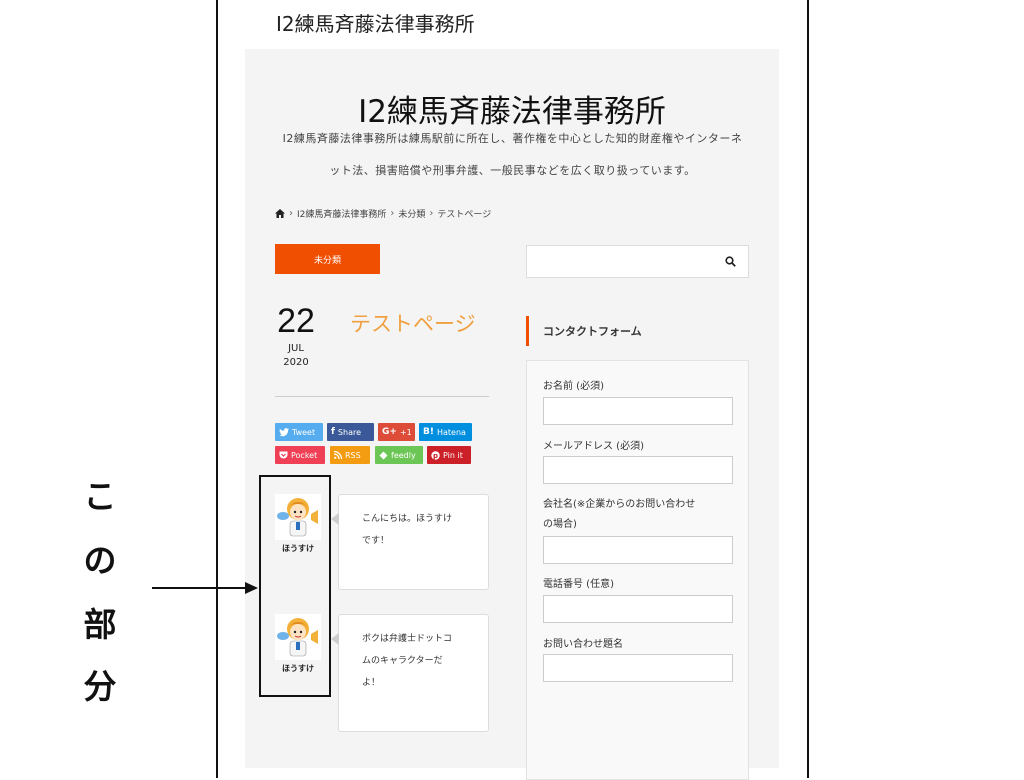  What do you see at coordinates (410, 542) in the screenshot?
I see `speech-bubble: こんにちは。ほうすけ です！` at bounding box center [410, 542].